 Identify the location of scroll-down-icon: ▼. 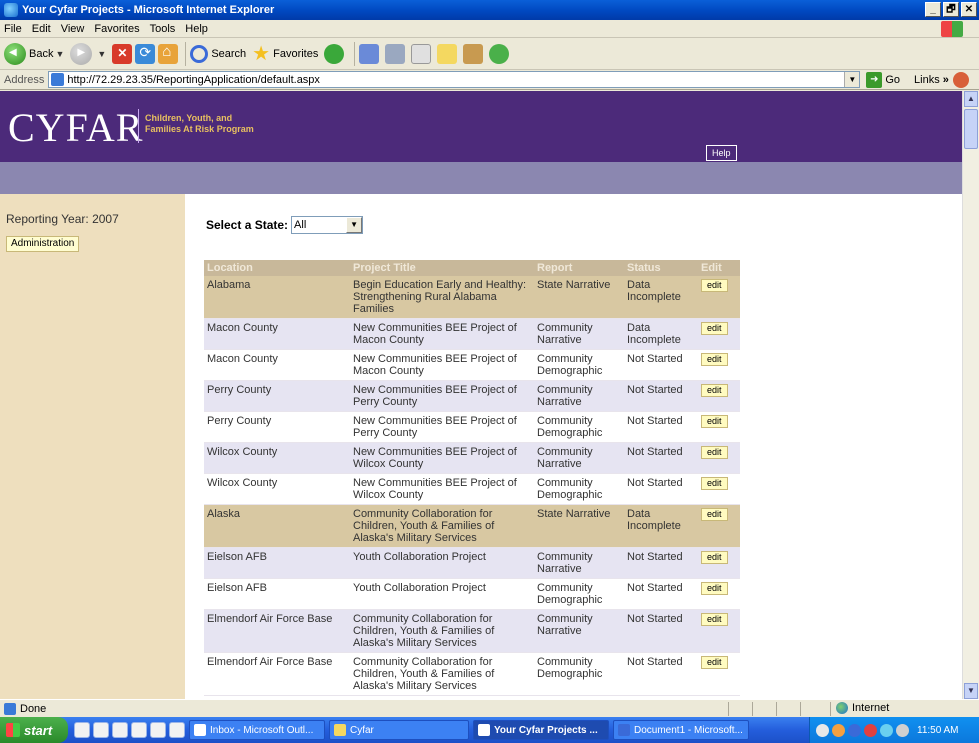
(971, 691).